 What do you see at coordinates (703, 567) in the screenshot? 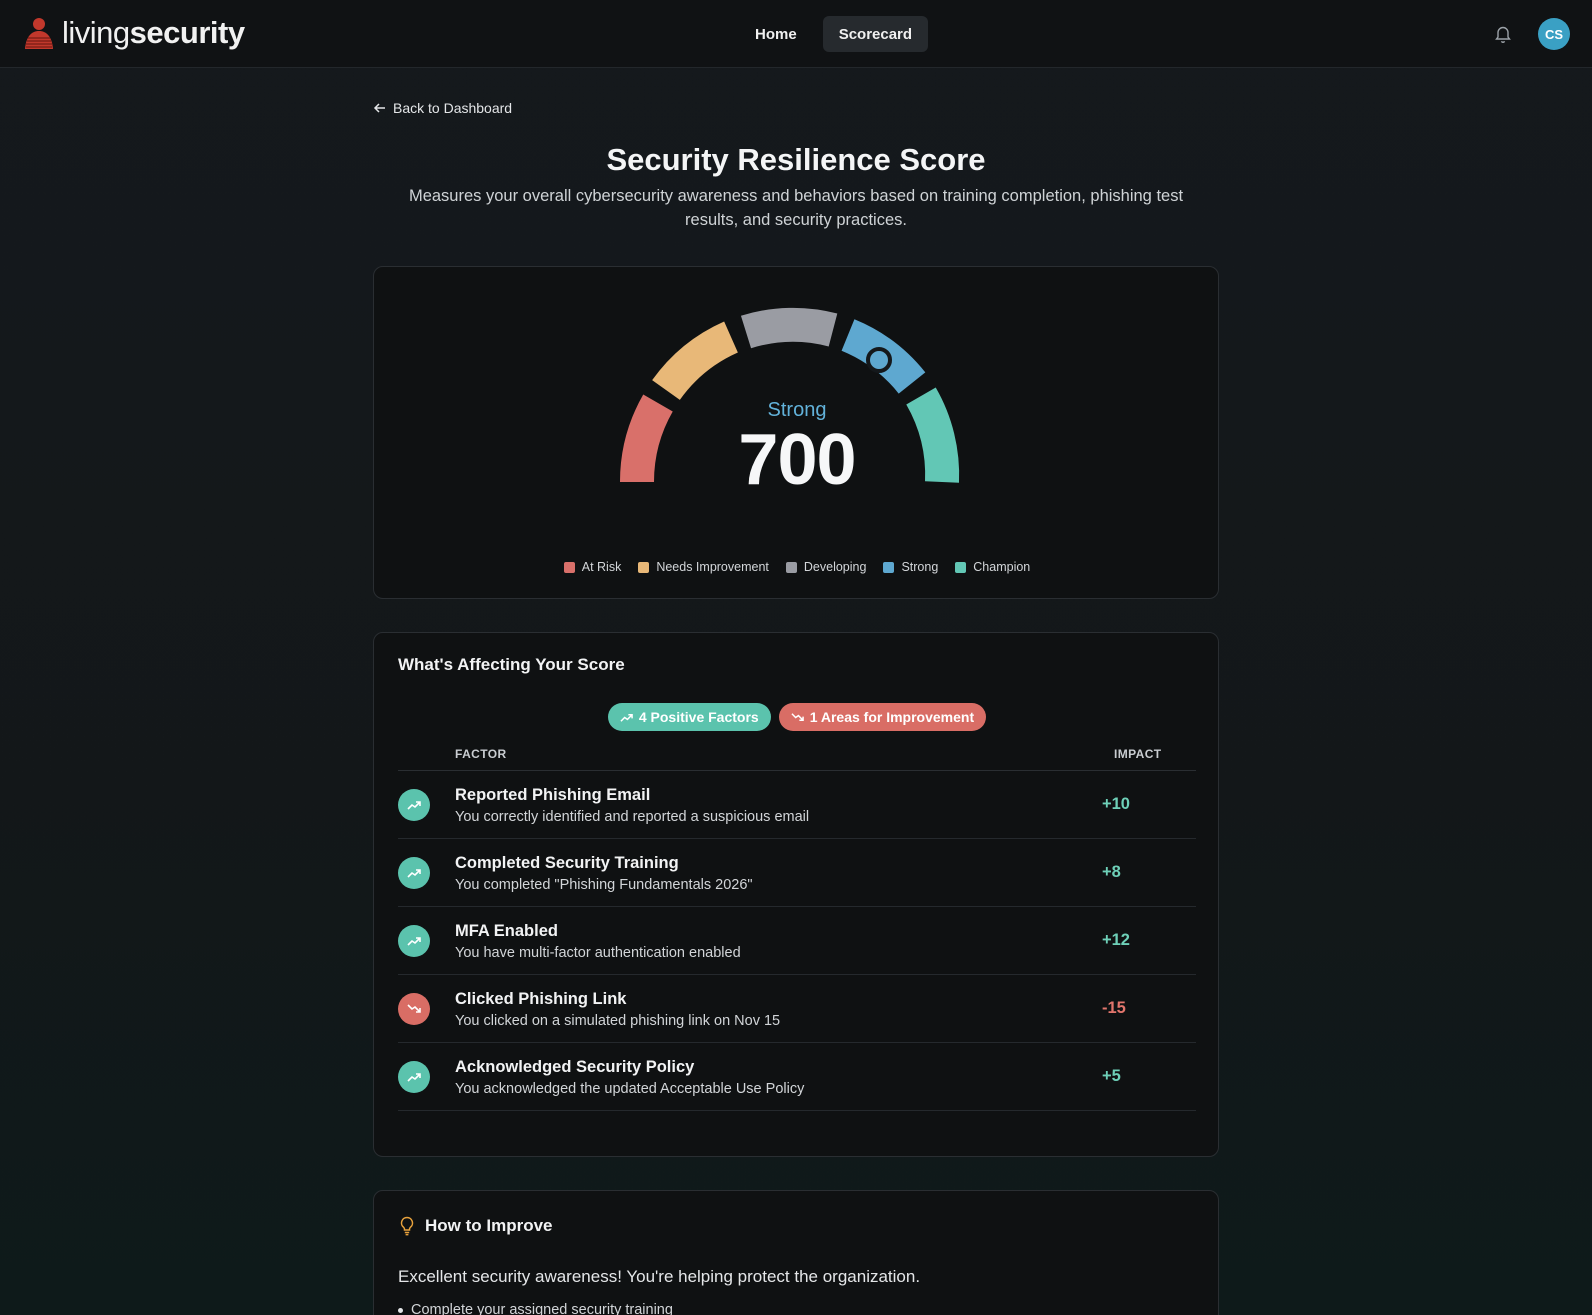
I see `legend-item-needs-improvement: Needs Improvement` at bounding box center [703, 567].